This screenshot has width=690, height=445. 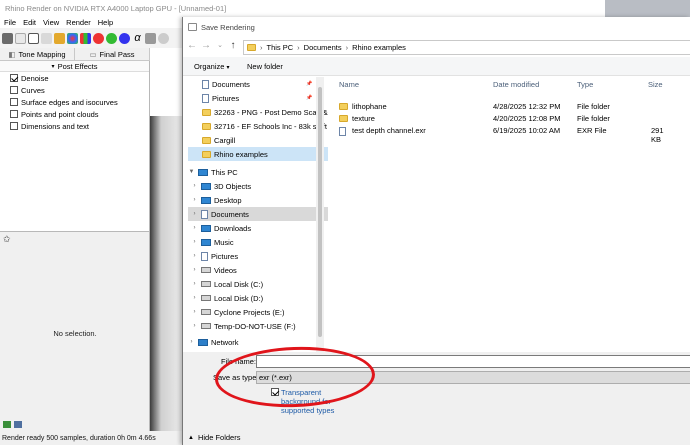 I want to click on menu-file: File, so click(x=10, y=22).